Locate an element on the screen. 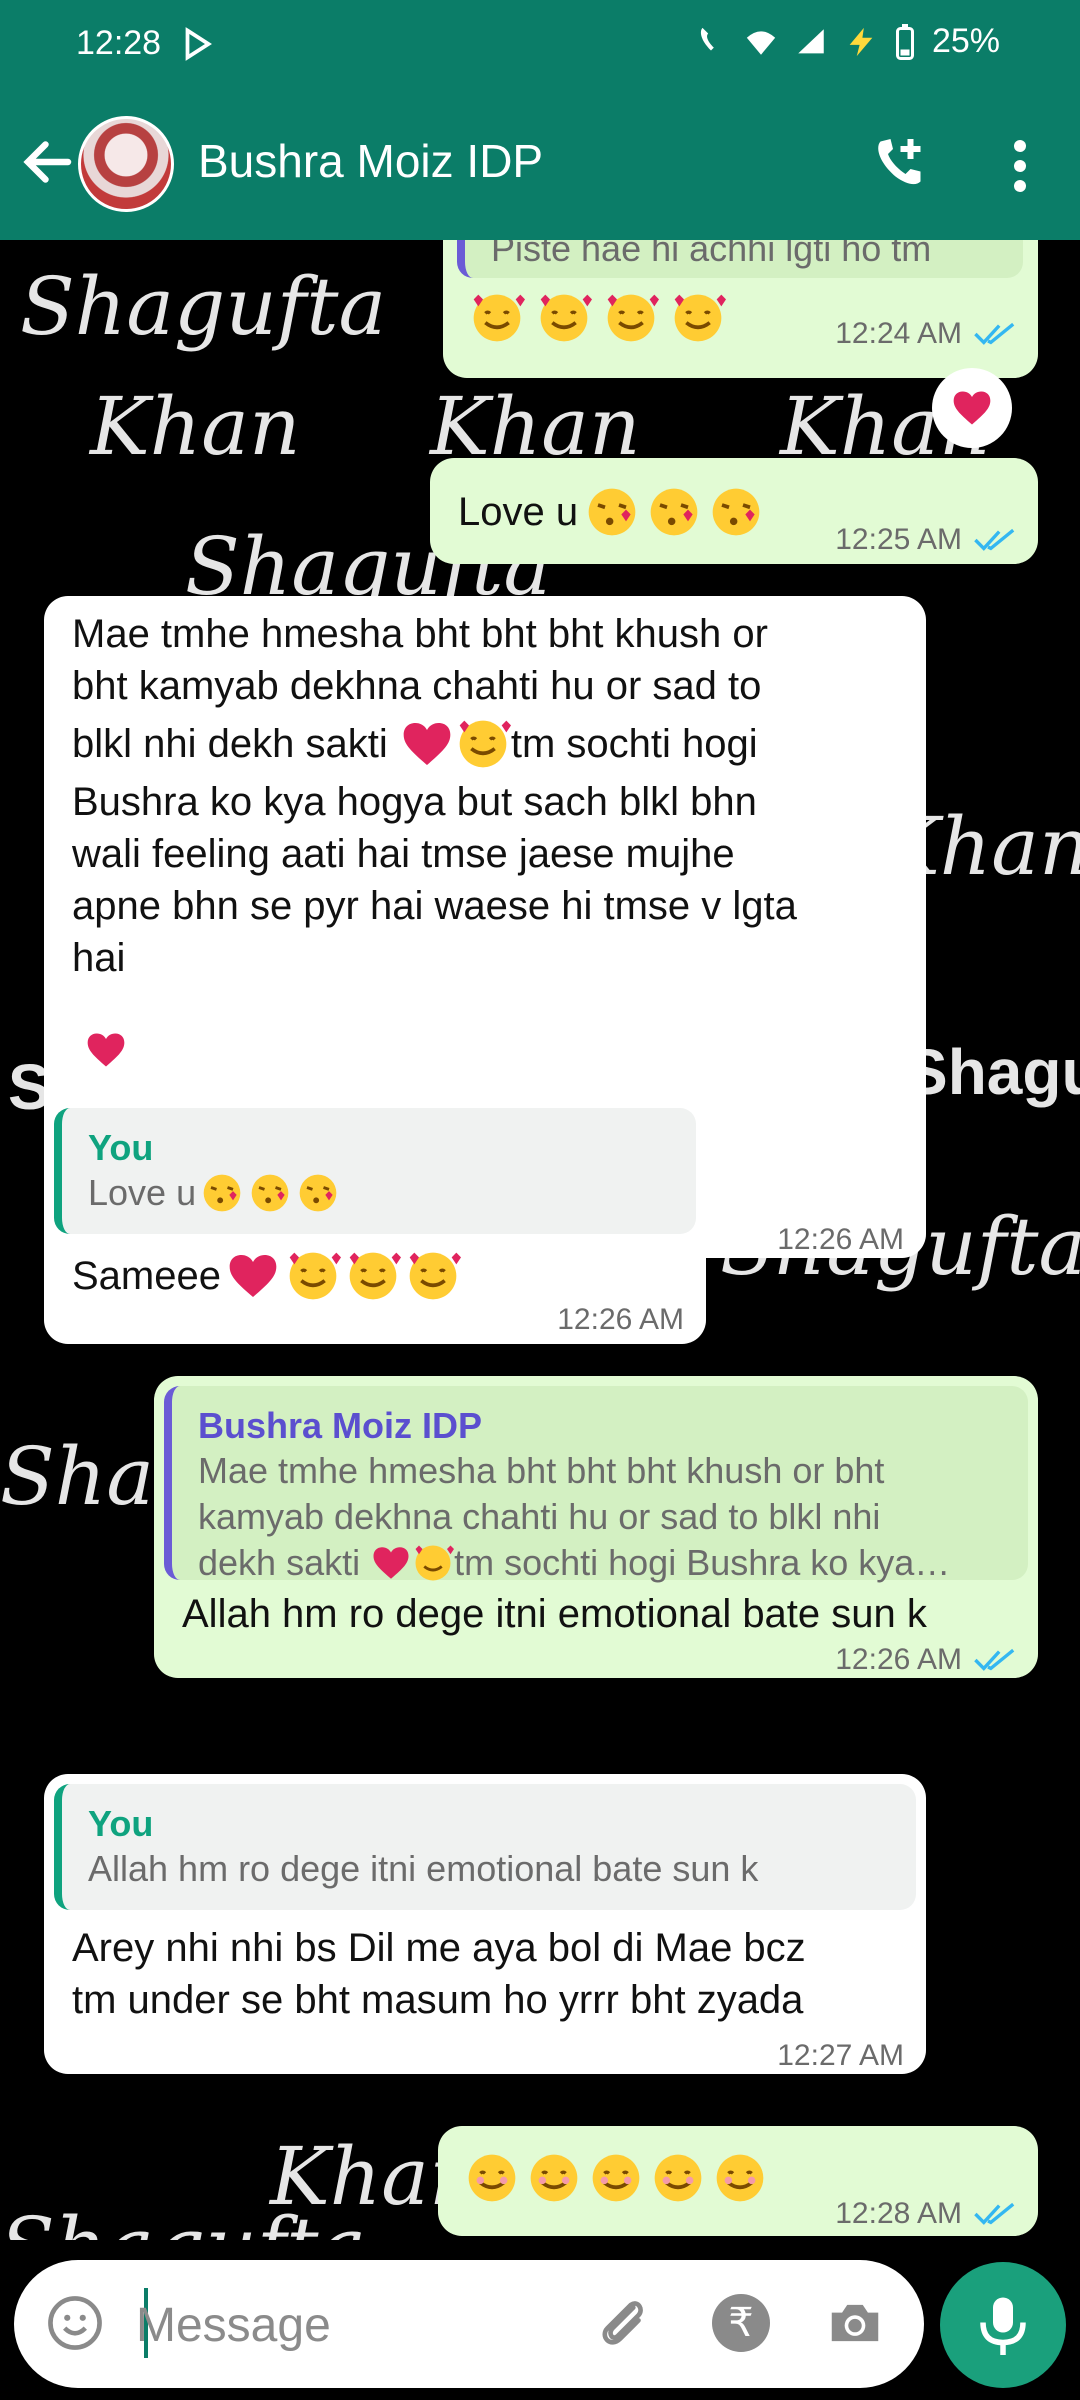 The height and width of the screenshot is (2400, 1080). status-time: 12:28 is located at coordinates (119, 43).